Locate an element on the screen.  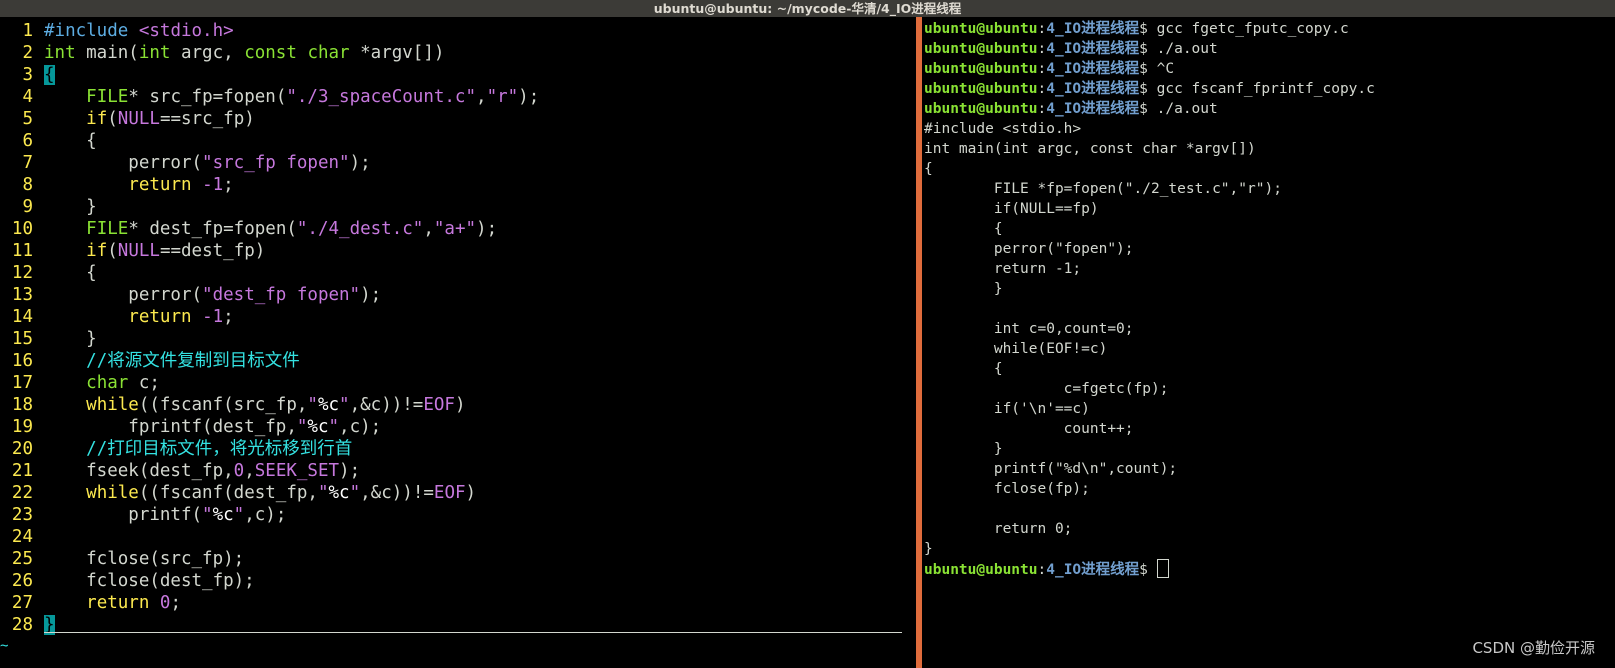
code-line: 25 fclose(src_fp); is located at coordinates (458, 559).